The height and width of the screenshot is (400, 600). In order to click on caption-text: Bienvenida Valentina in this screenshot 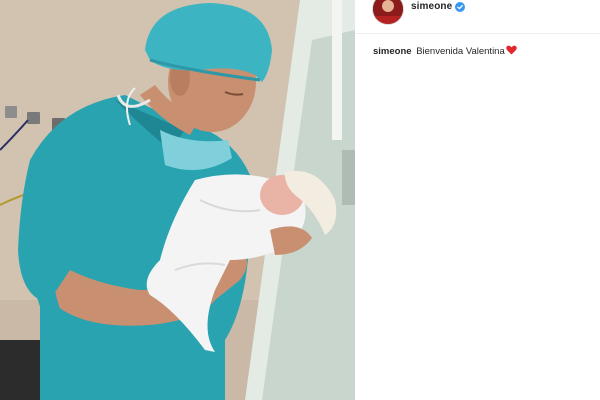, I will do `click(460, 51)`.